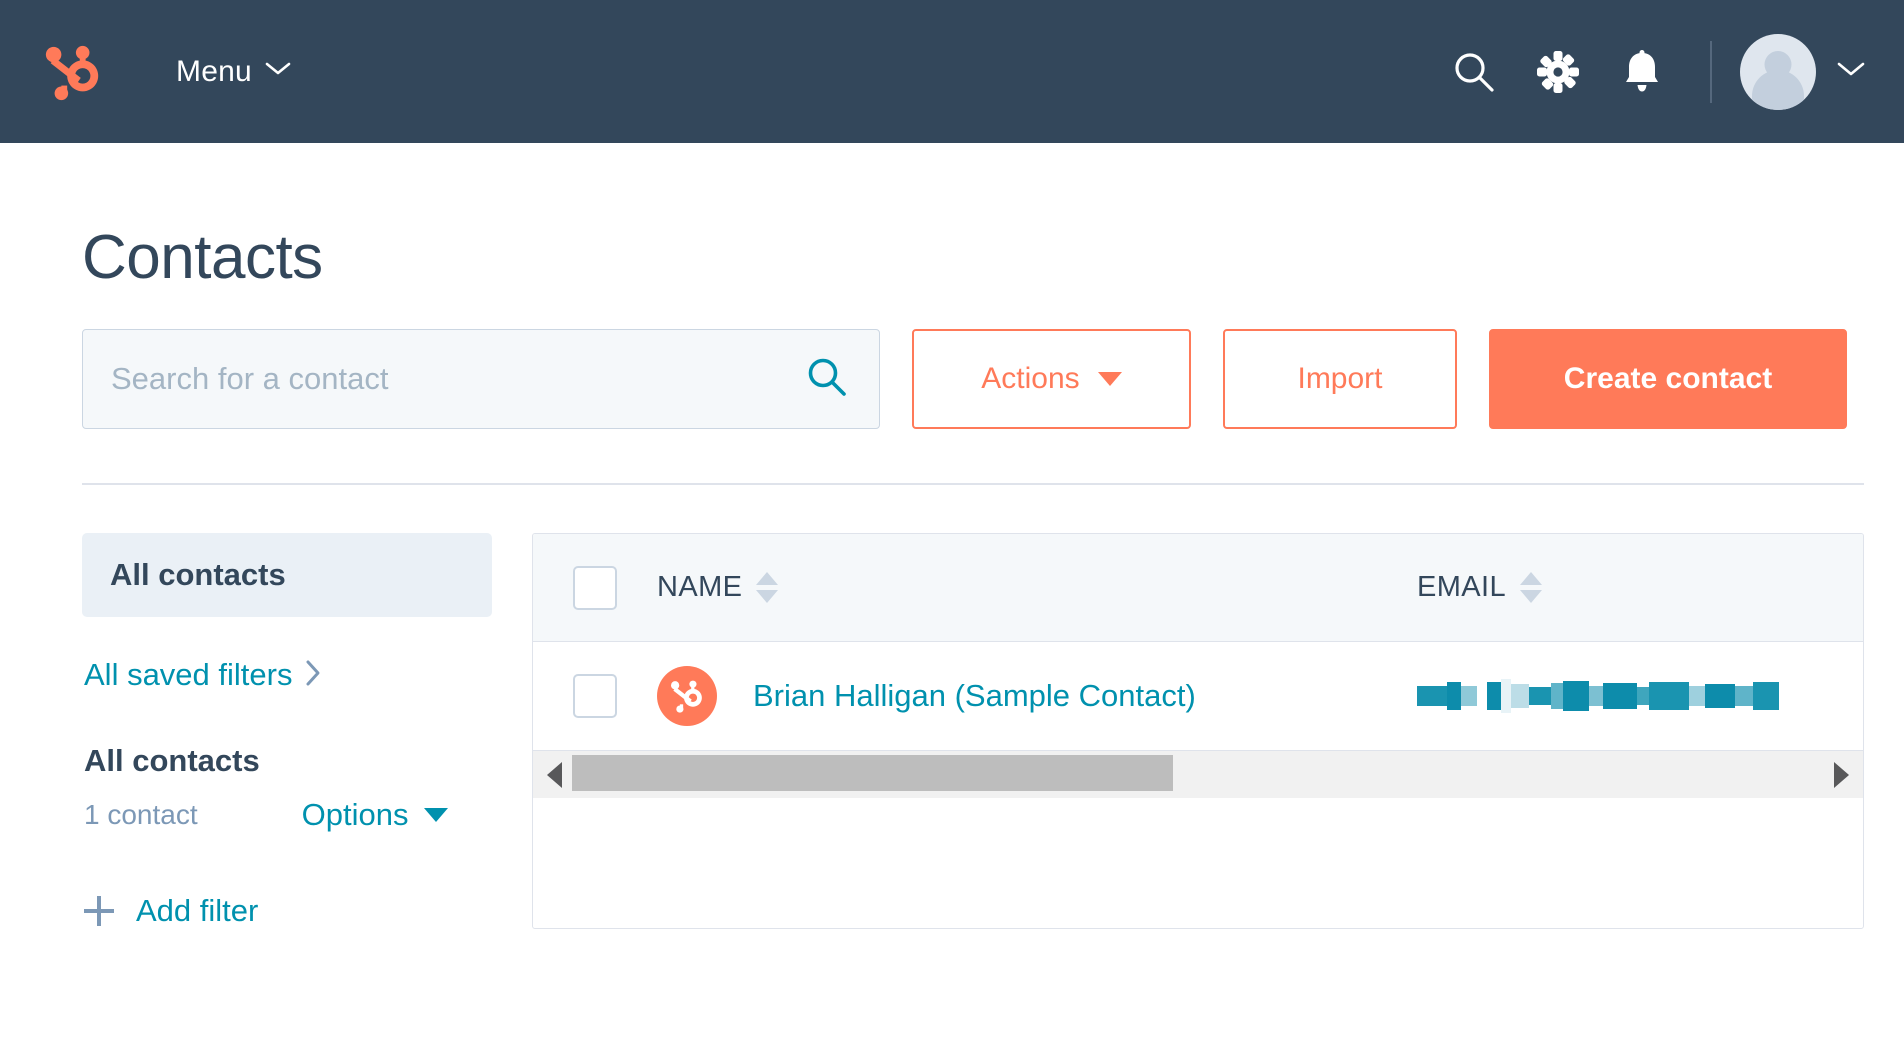 This screenshot has height=1064, width=1904. What do you see at coordinates (287, 575) in the screenshot?
I see `sidebar-item-all-contacts: All contacts` at bounding box center [287, 575].